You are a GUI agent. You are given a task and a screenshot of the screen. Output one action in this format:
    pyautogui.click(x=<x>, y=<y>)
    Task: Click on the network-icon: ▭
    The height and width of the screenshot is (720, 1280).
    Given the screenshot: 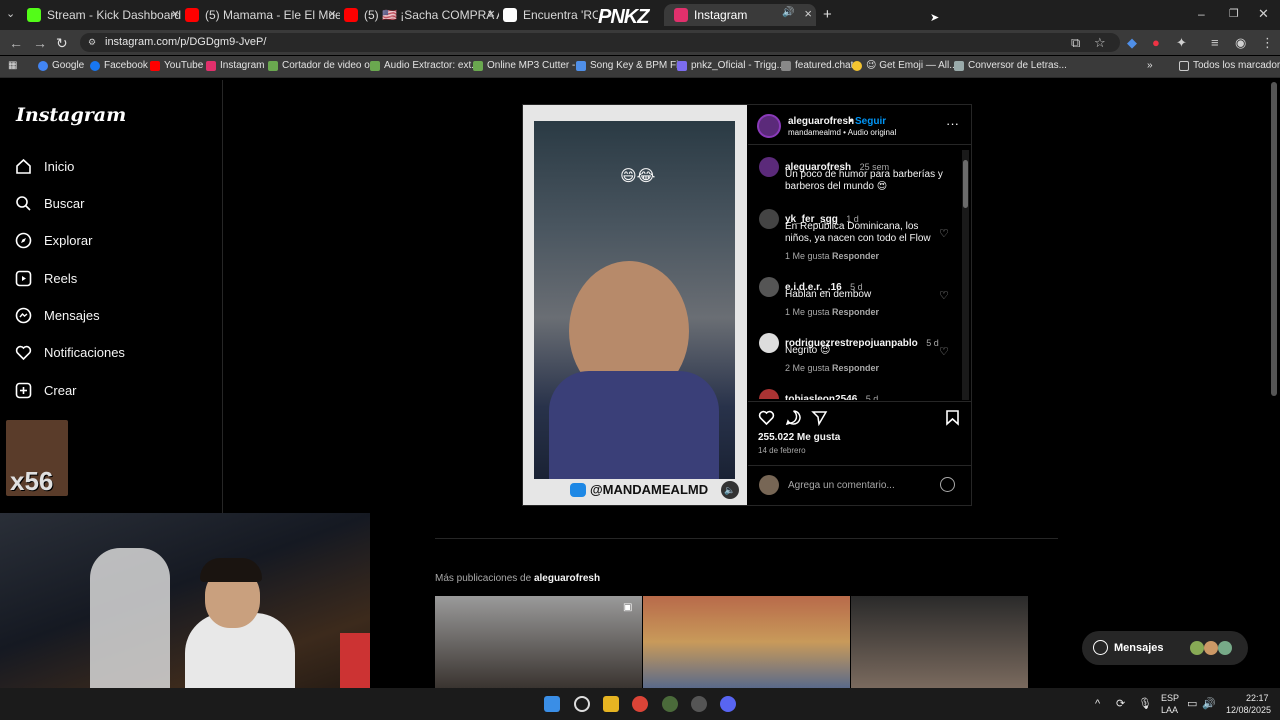 What is the action you would take?
    pyautogui.click(x=1192, y=703)
    